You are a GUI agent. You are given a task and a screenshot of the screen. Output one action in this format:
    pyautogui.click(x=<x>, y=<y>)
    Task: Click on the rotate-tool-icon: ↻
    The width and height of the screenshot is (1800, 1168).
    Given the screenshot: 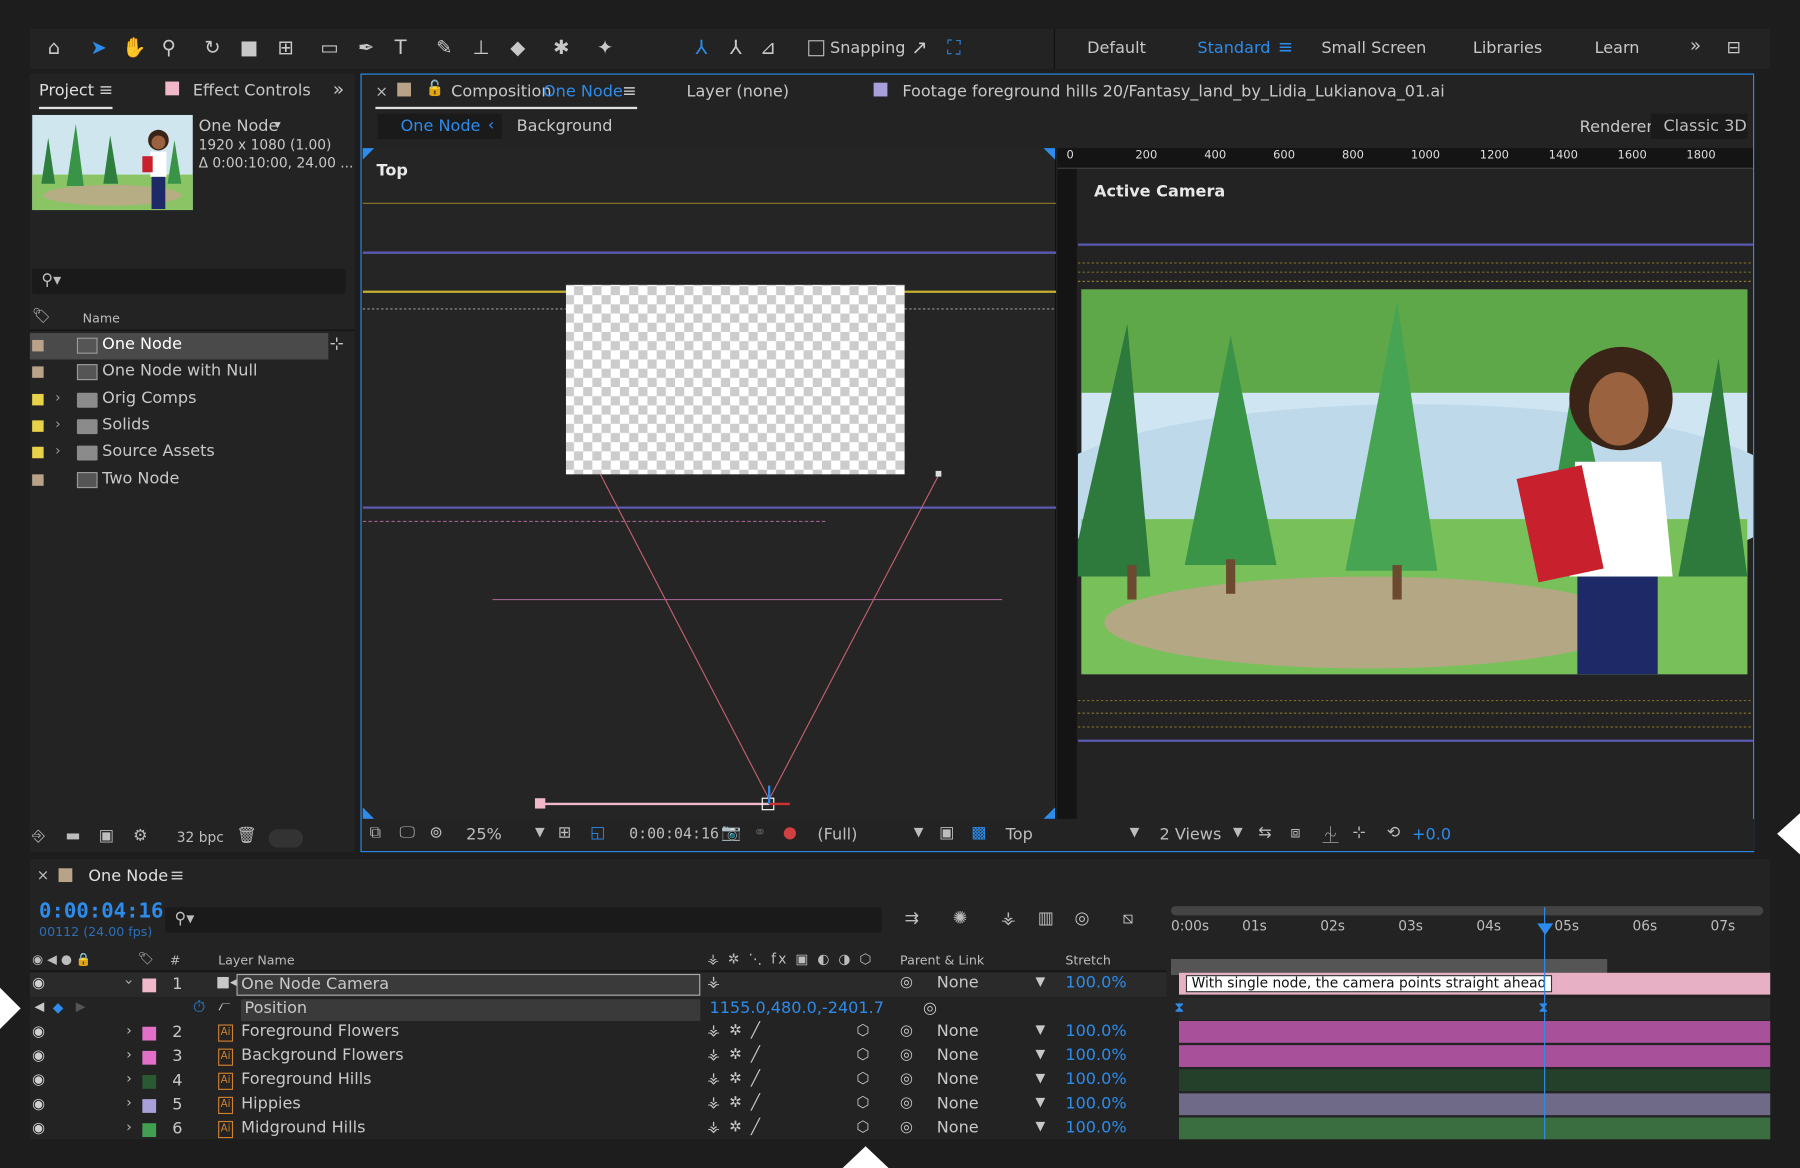 What is the action you would take?
    pyautogui.click(x=212, y=48)
    